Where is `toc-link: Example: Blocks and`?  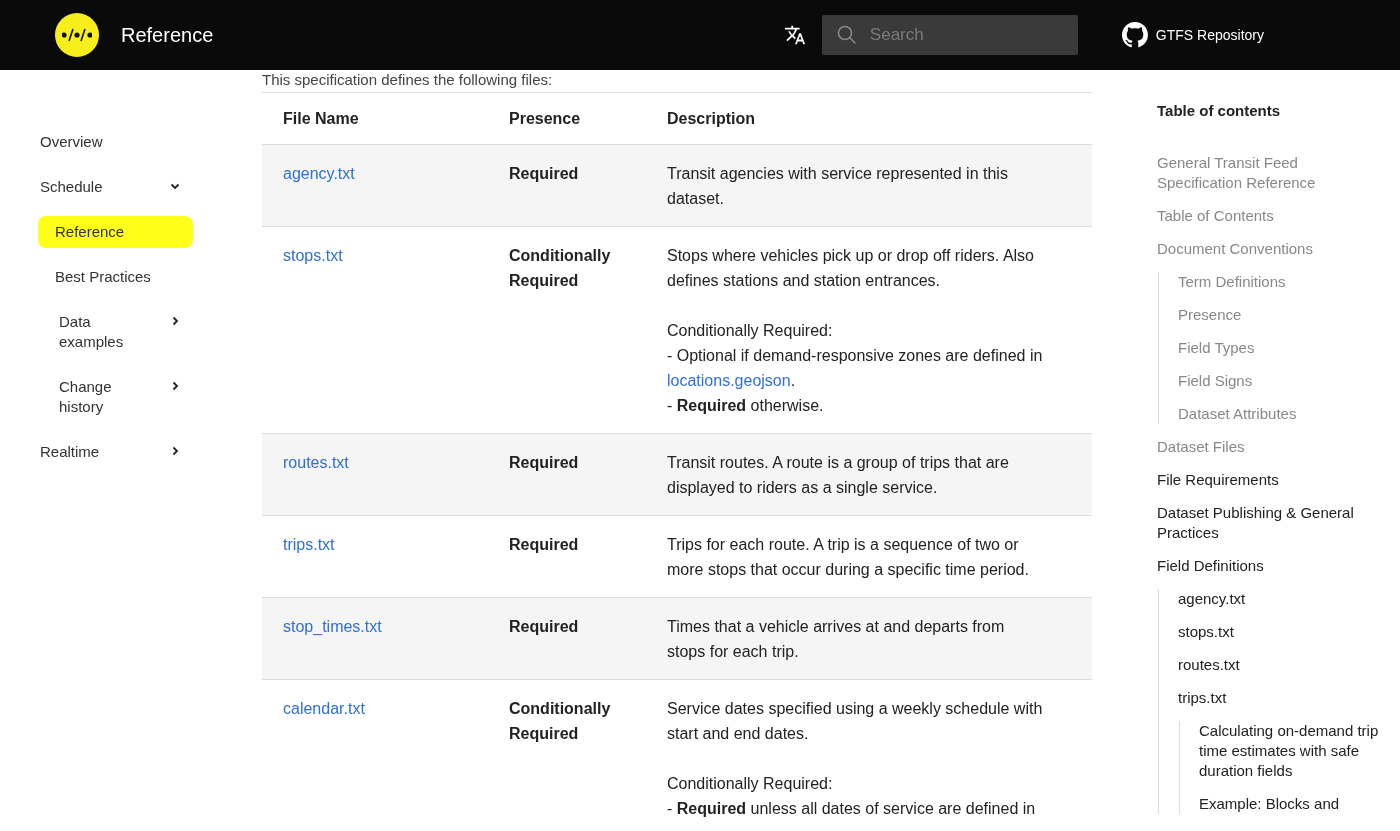
toc-link: Example: Blocks and is located at coordinates (1289, 803).